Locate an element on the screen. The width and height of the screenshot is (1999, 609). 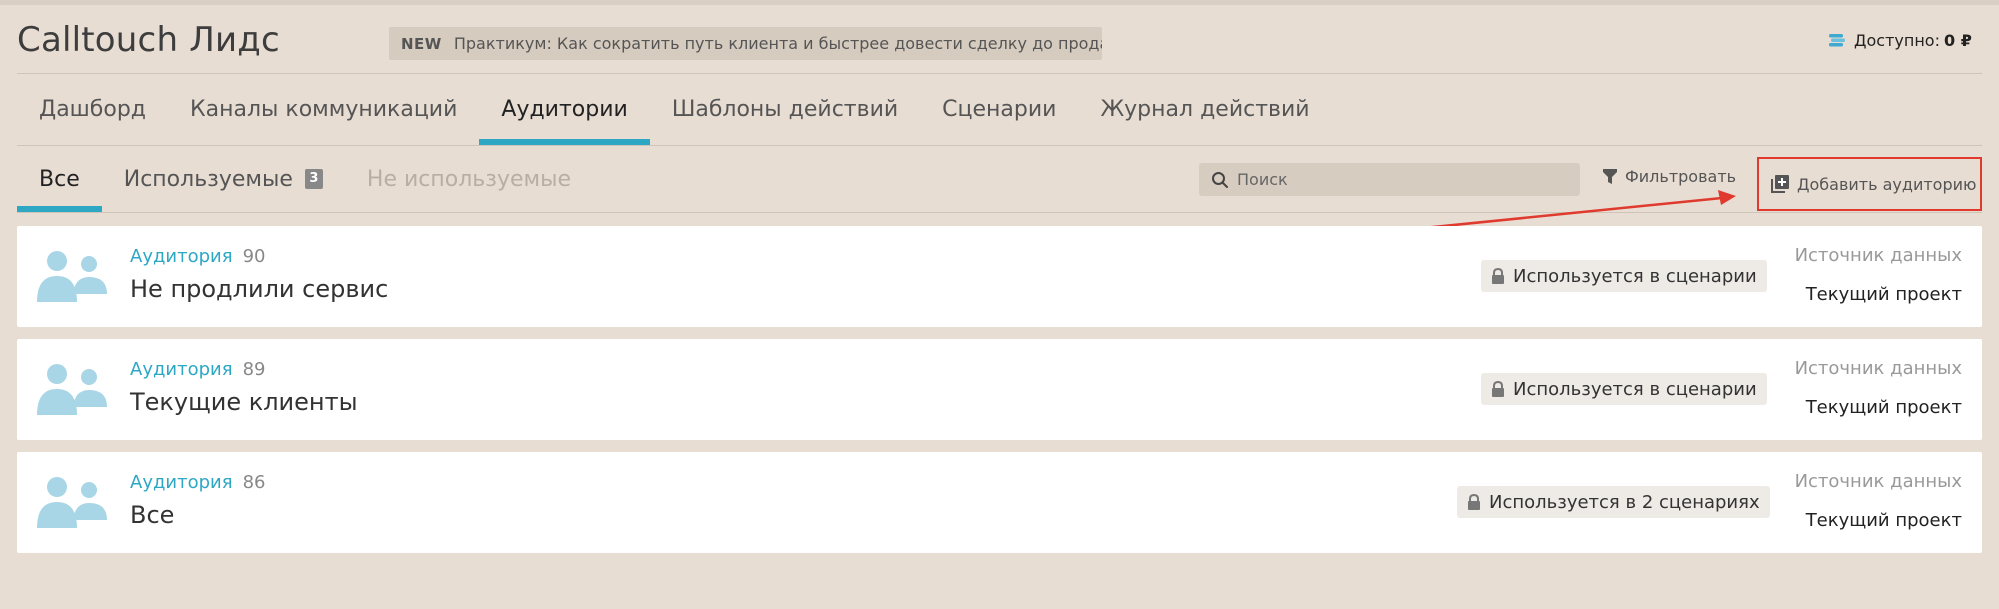
audience-kind: Аудитория 89 is located at coordinates (197, 369).